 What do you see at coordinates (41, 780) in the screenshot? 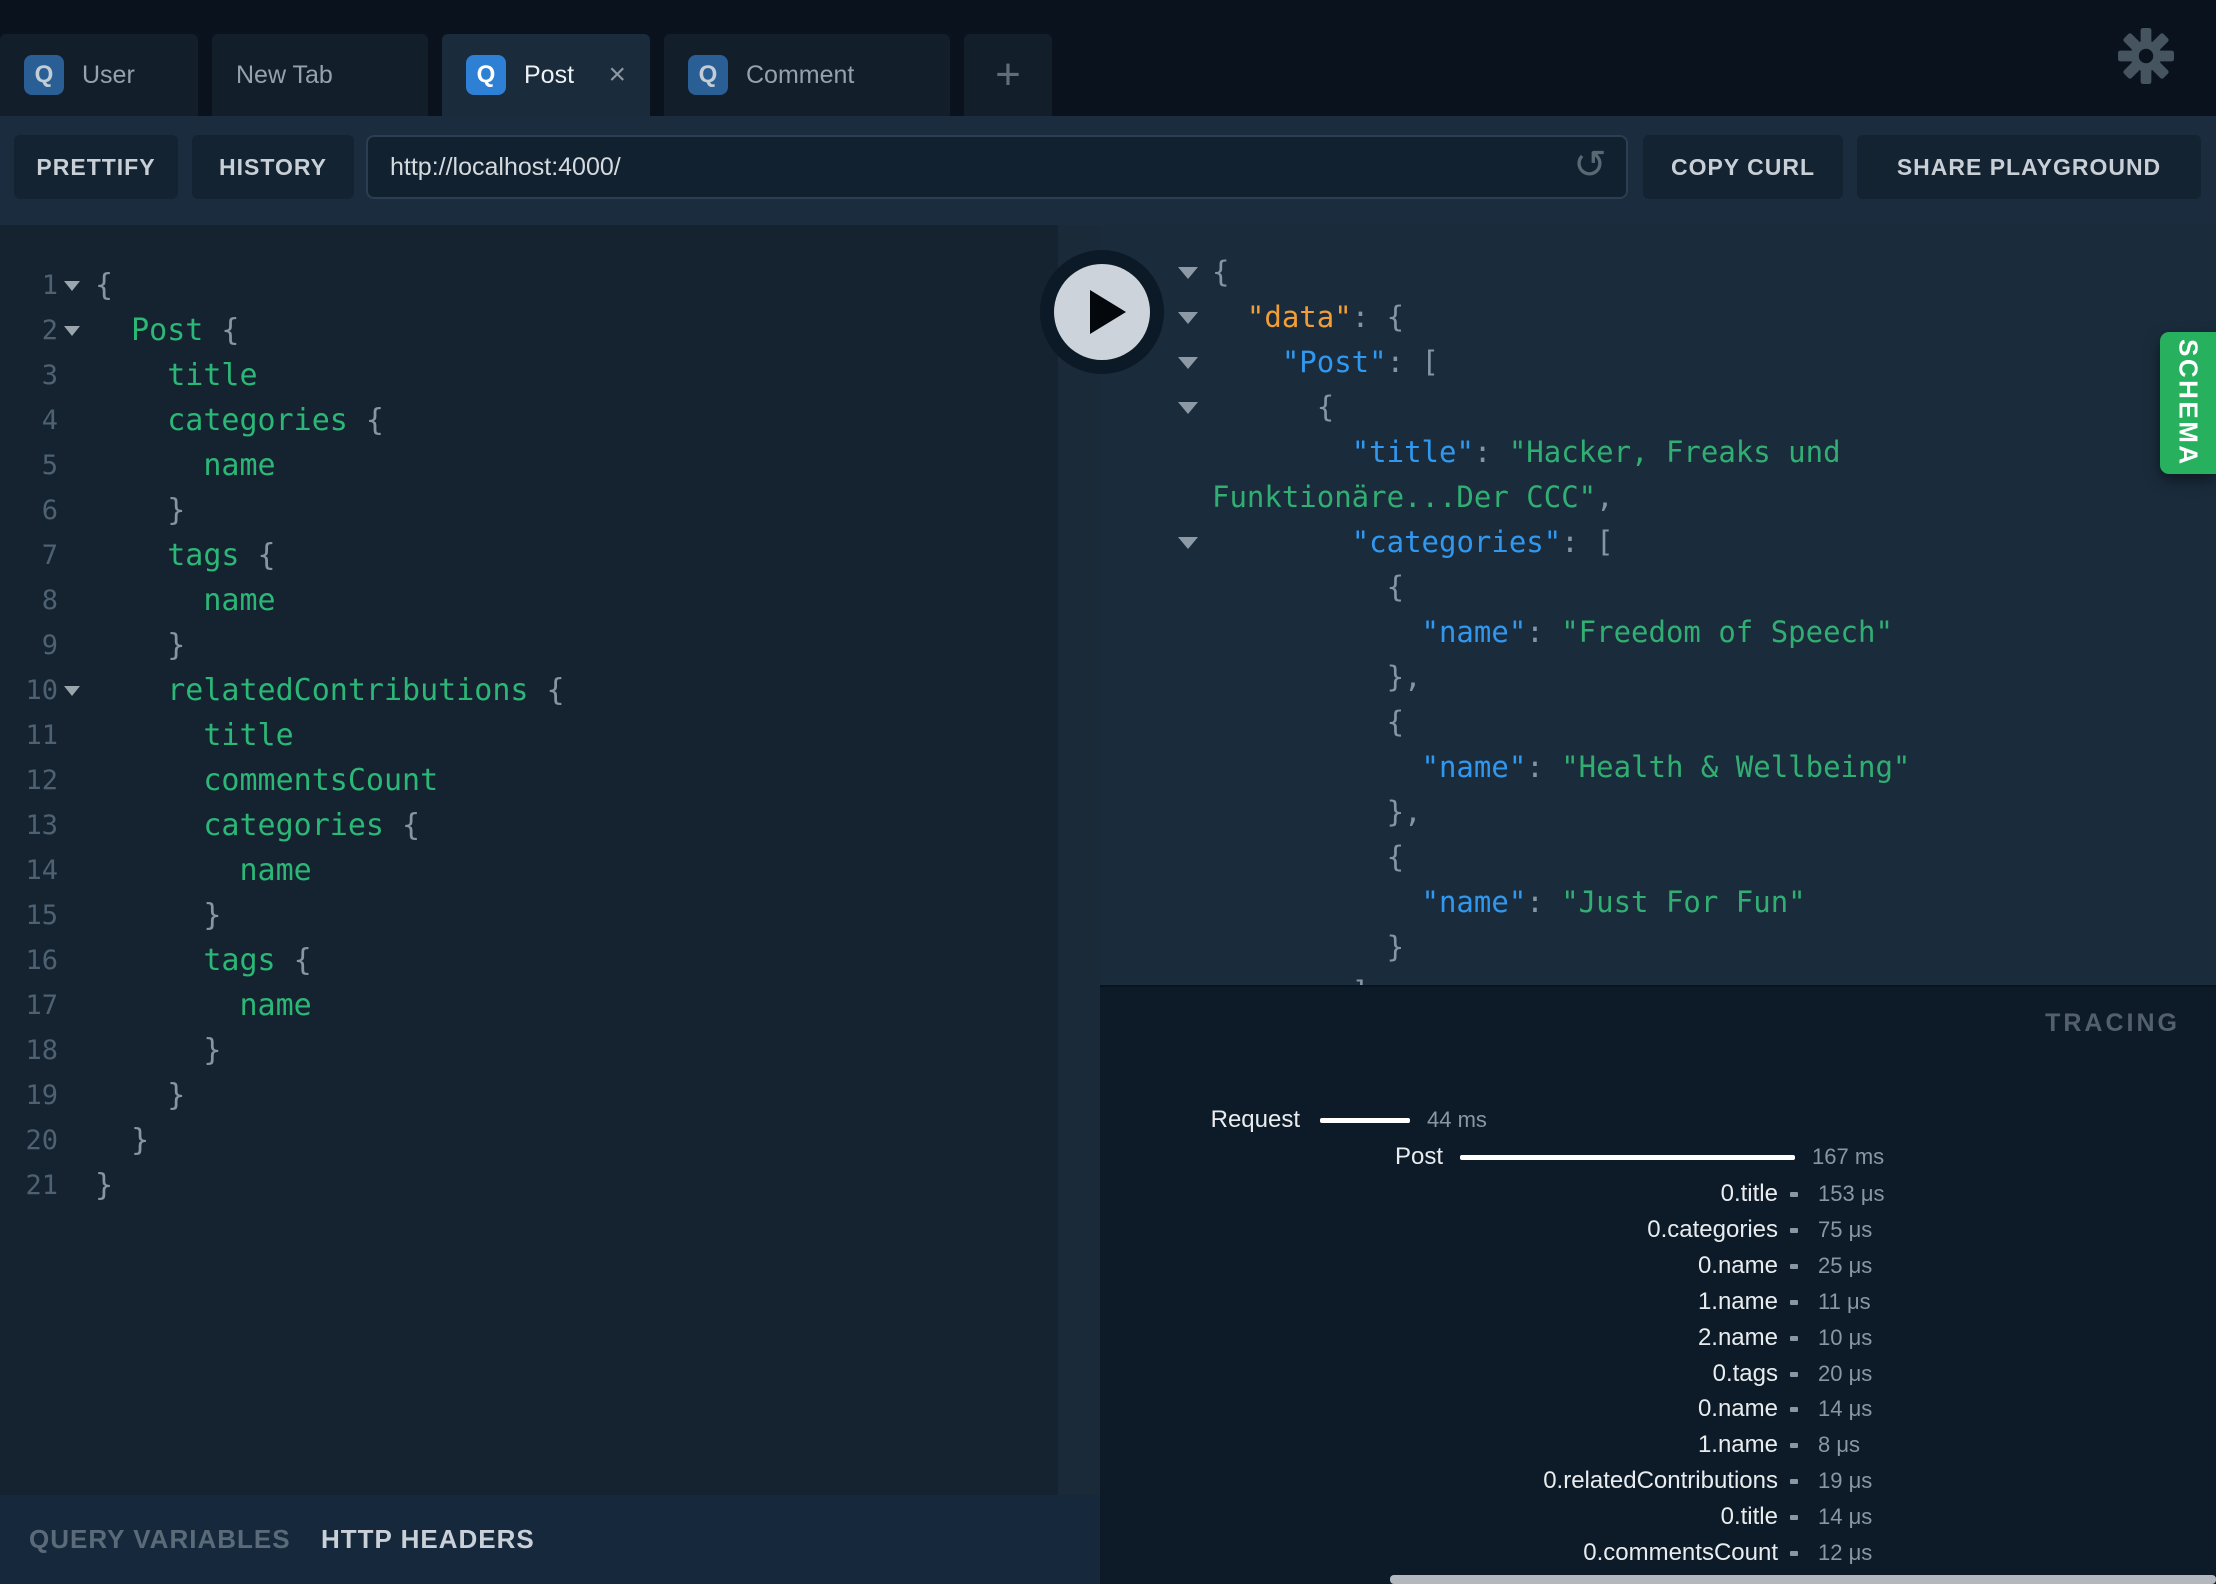
I see `line-number: 12` at bounding box center [41, 780].